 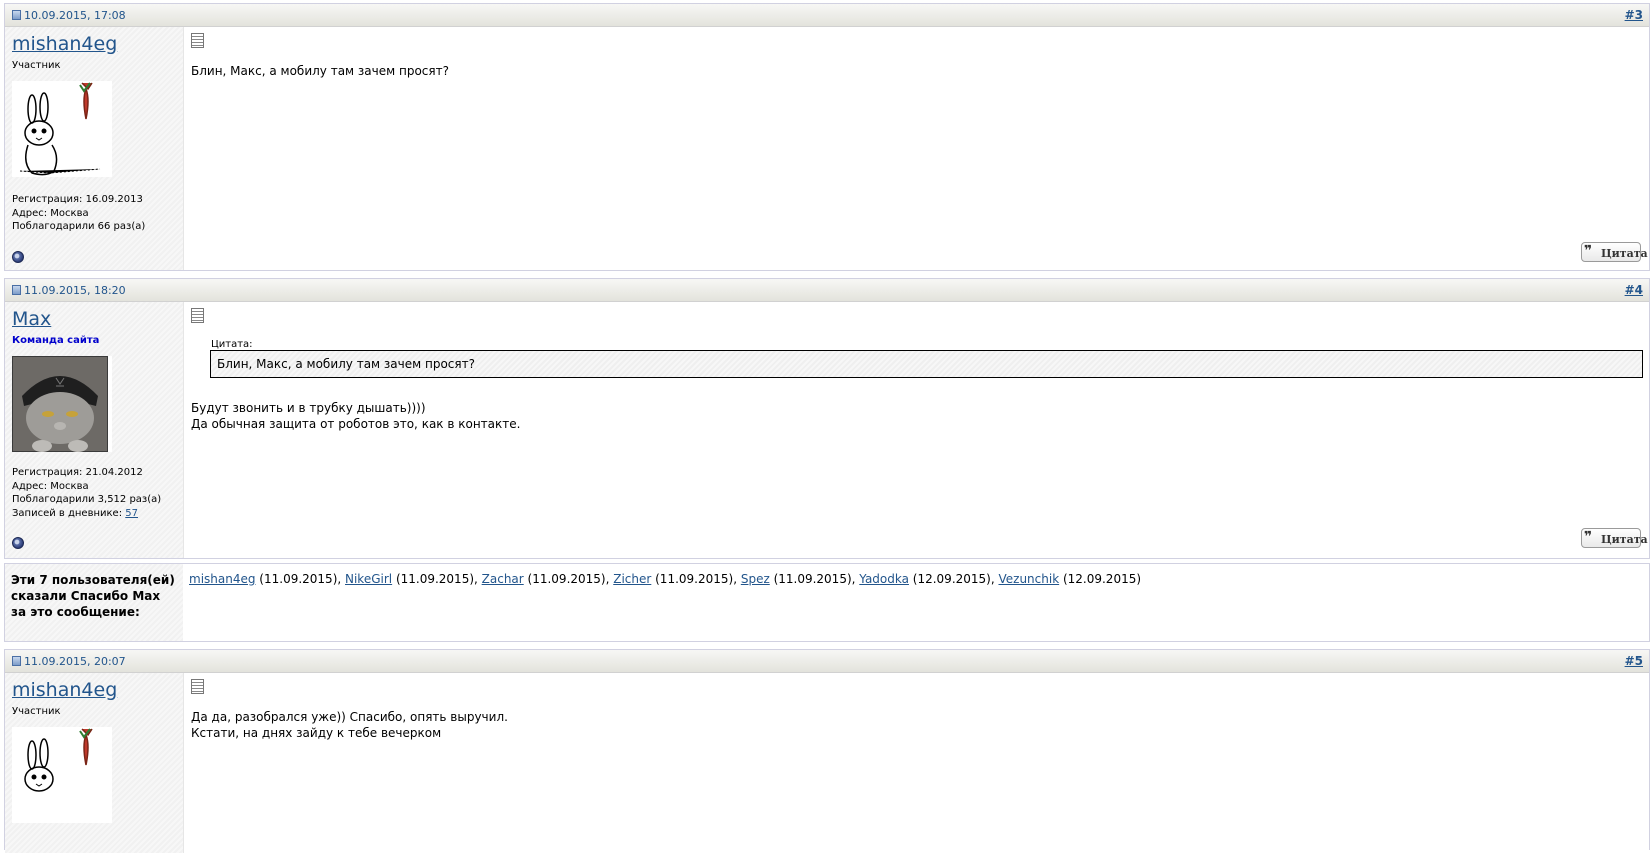 What do you see at coordinates (884, 579) in the screenshot?
I see `thanks-user-link: Yadodka` at bounding box center [884, 579].